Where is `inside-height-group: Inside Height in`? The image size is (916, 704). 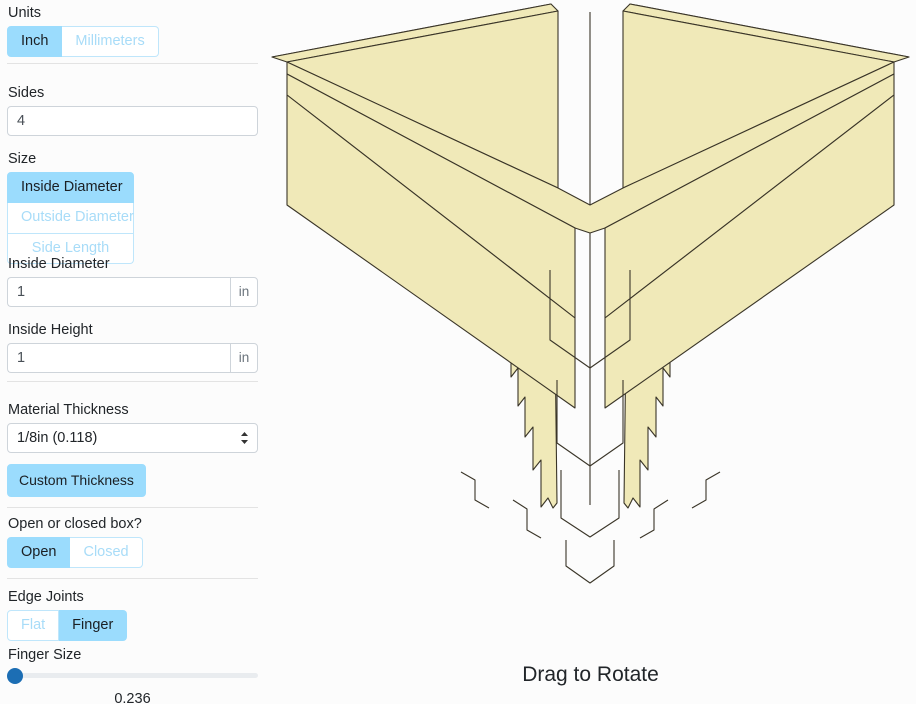
inside-height-group: Inside Height in is located at coordinates (132, 348).